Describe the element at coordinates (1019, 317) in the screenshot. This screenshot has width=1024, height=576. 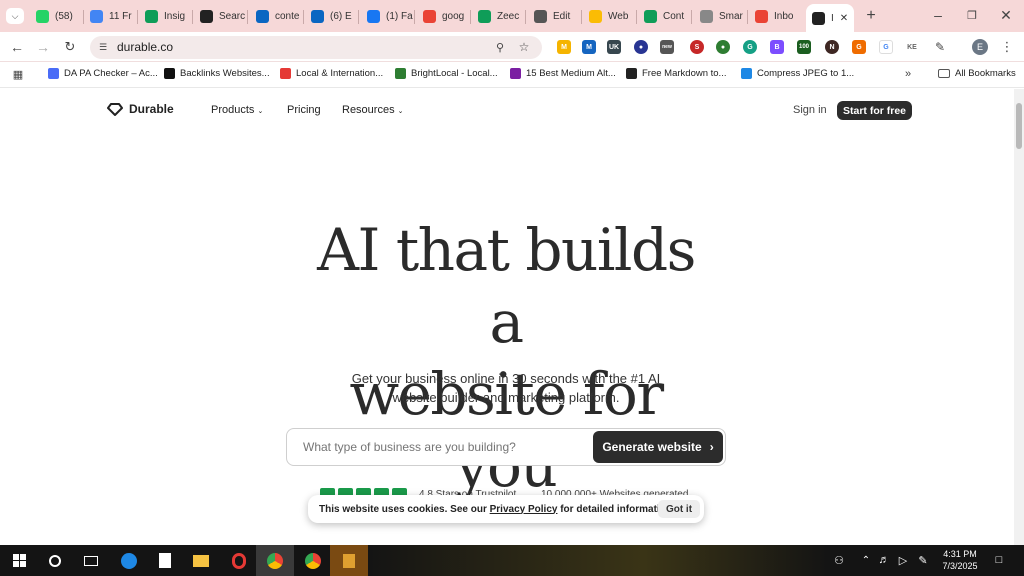
I see `page-scrollbar` at that location.